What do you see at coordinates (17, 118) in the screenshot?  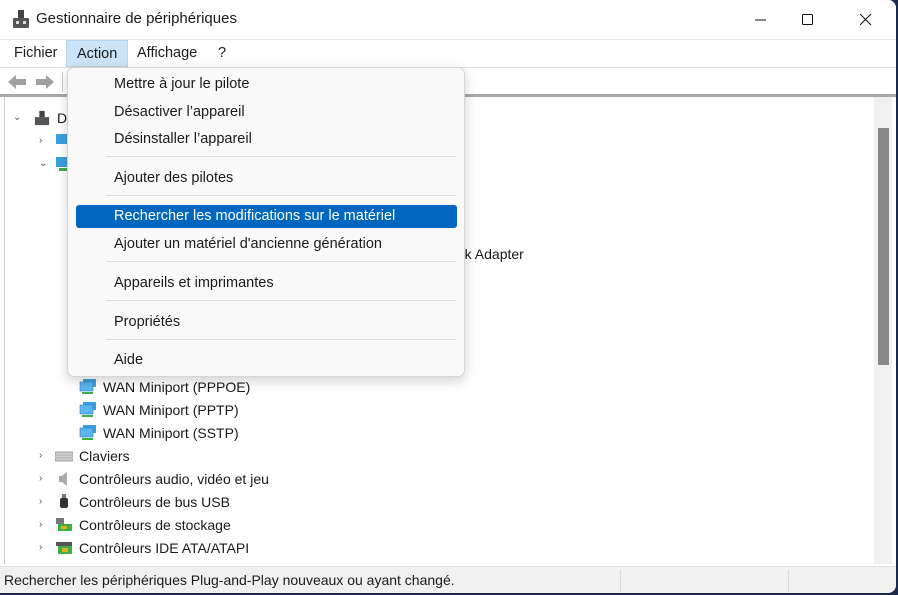 I see `chevron-down-icon: ⌄` at bounding box center [17, 118].